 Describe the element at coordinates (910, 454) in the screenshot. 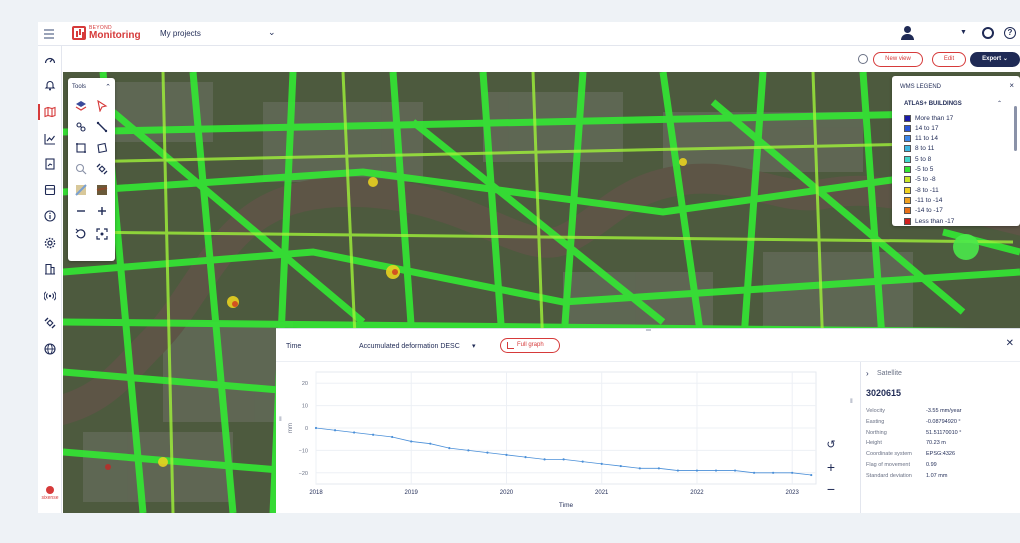

I see `info-row: Coordinate system EPSG:4326` at that location.